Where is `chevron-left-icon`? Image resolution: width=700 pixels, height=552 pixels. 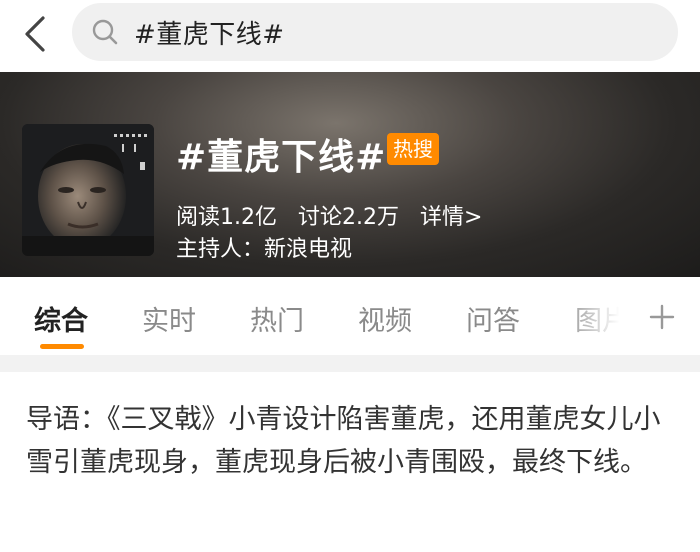 chevron-left-icon is located at coordinates (35, 34).